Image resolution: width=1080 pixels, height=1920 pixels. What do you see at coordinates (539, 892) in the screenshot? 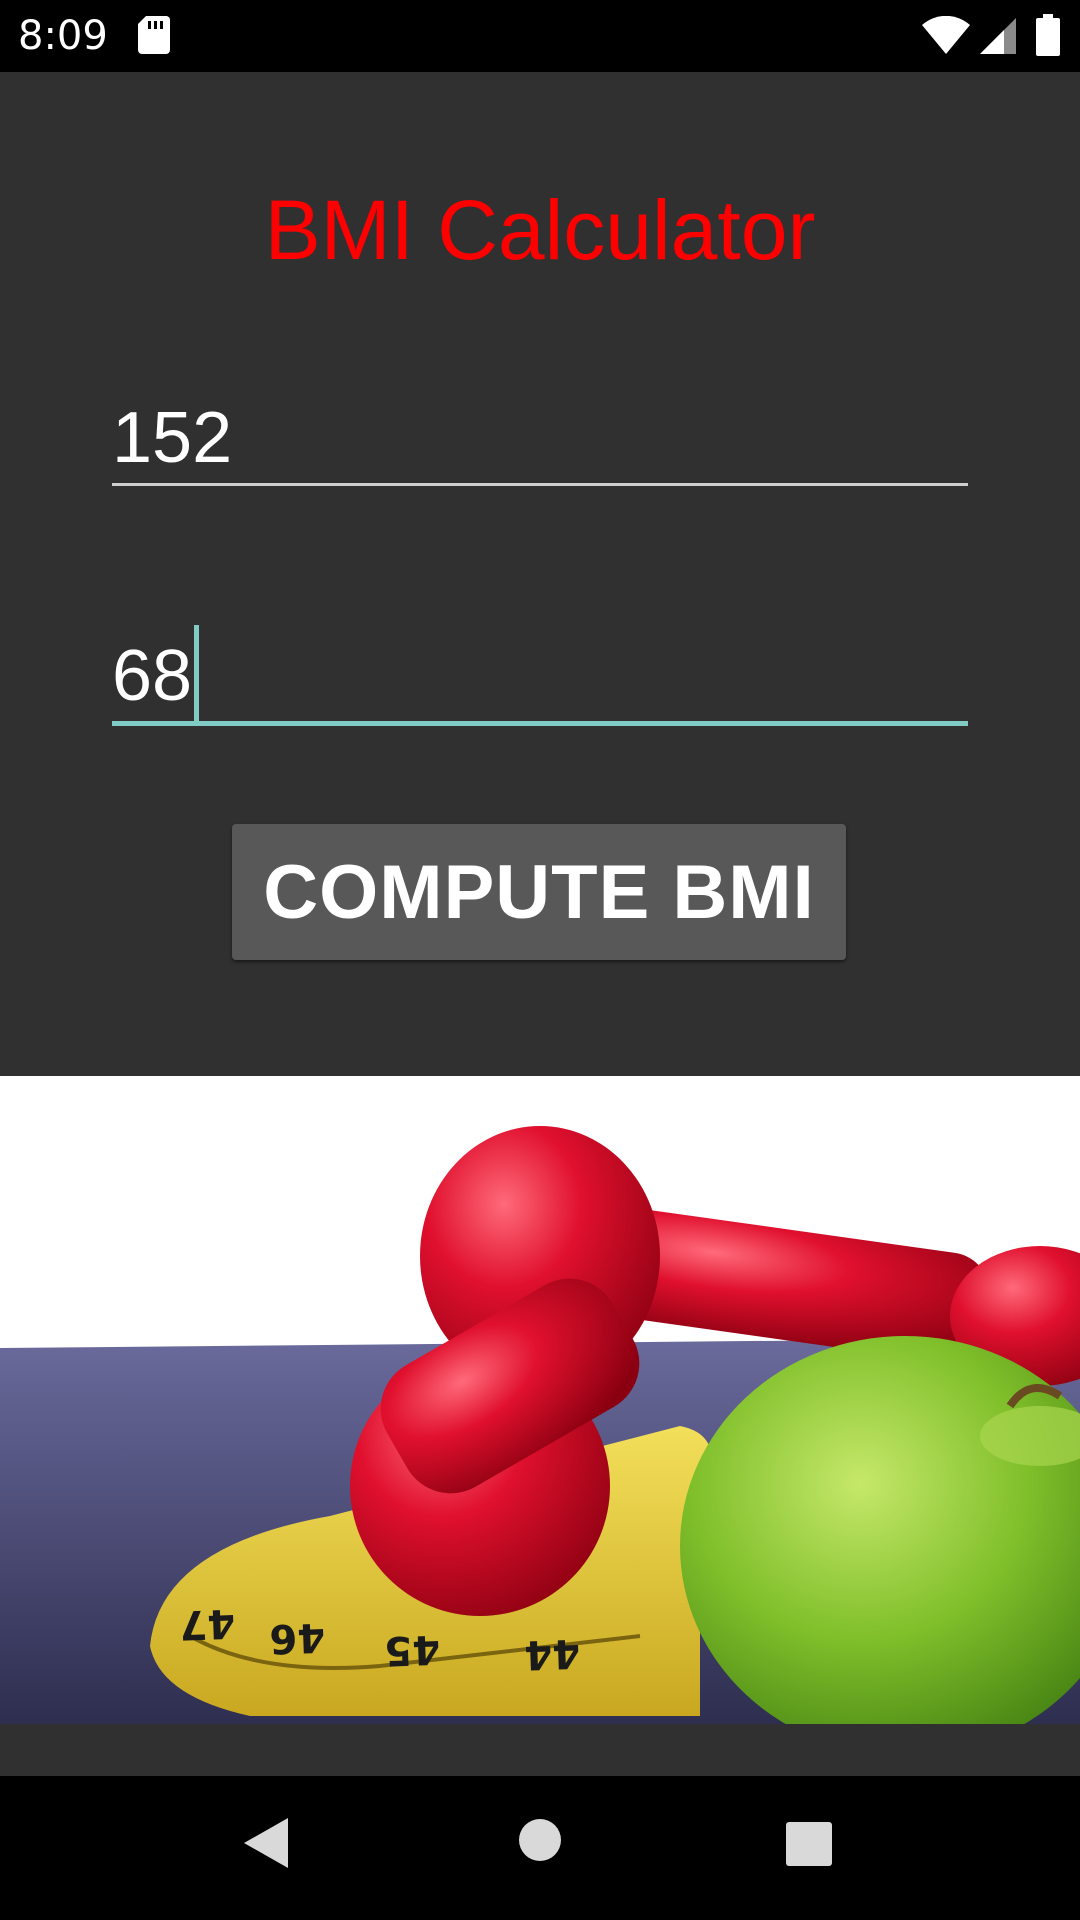
I see `compute-bmi-button: COMPUTE BMI` at bounding box center [539, 892].